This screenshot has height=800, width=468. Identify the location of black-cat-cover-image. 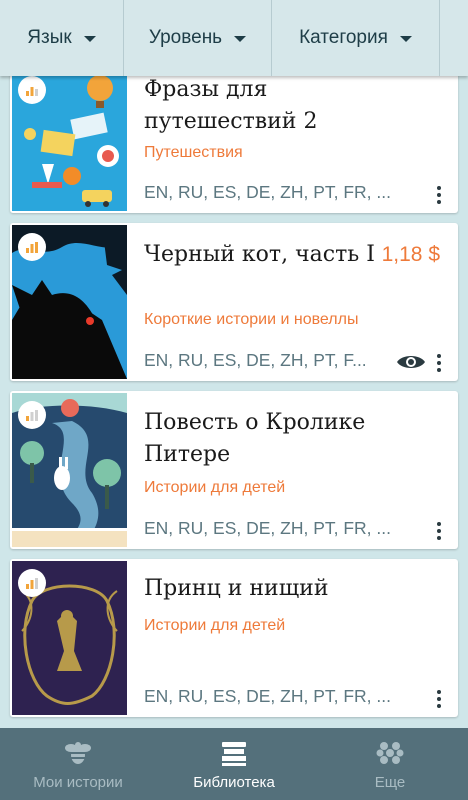
(69, 302).